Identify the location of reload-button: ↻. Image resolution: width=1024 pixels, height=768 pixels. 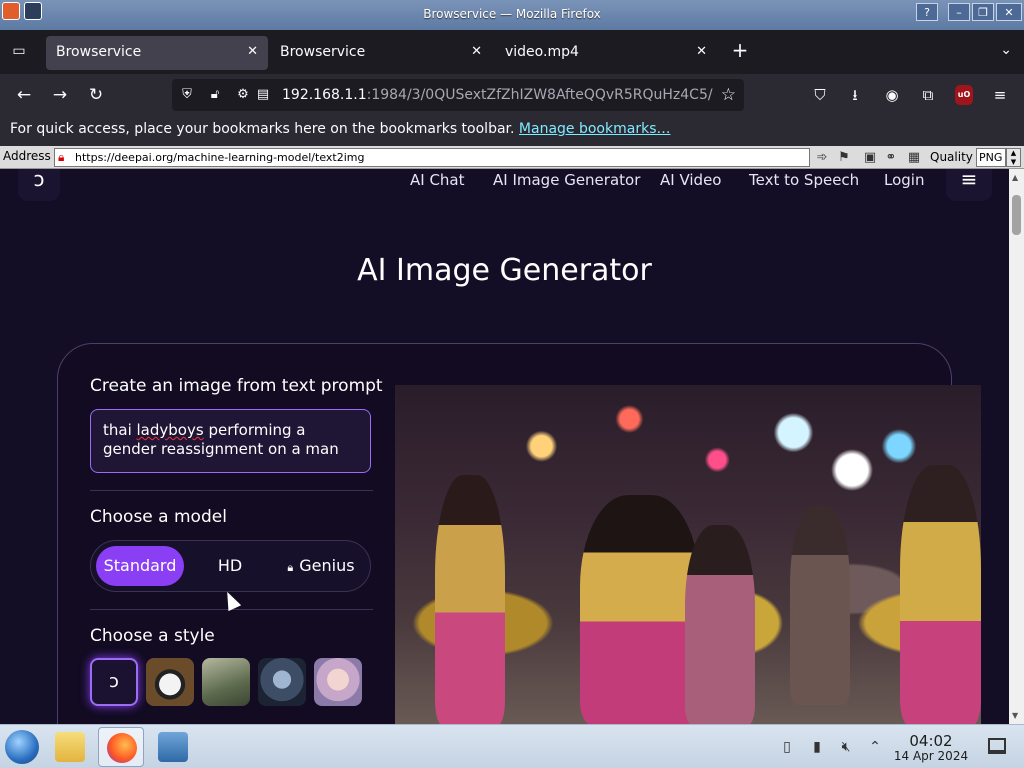
(96, 95).